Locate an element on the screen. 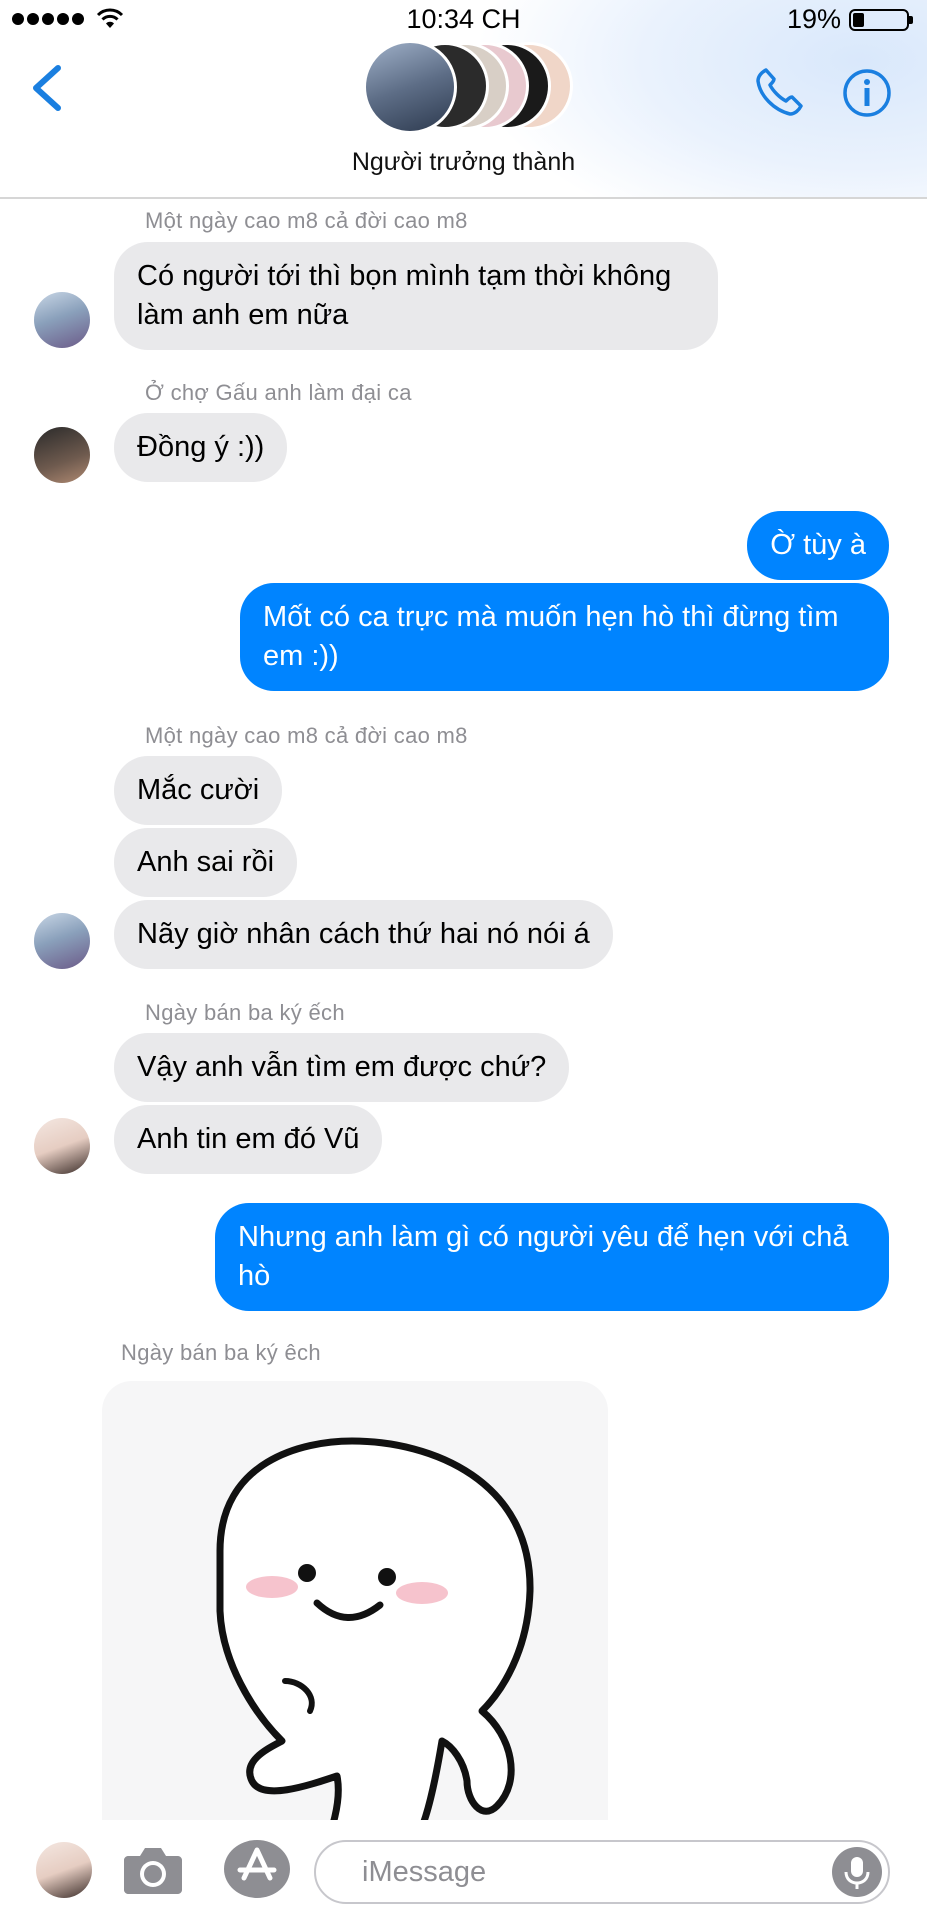 This screenshot has height=1920, width=927. sticker-message is located at coordinates (355, 1600).